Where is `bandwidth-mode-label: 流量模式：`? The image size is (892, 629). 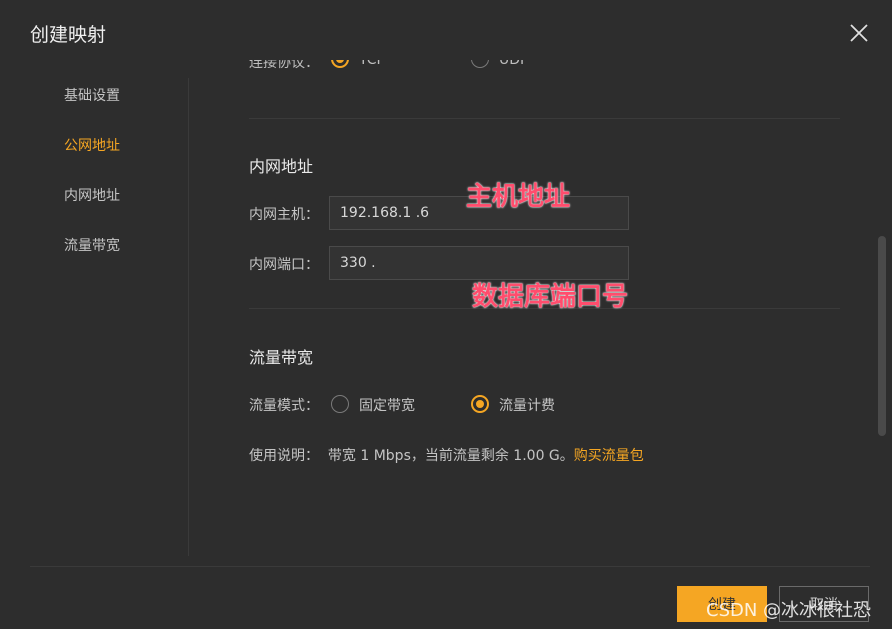
bandwidth-mode-label: 流量模式： is located at coordinates (284, 406).